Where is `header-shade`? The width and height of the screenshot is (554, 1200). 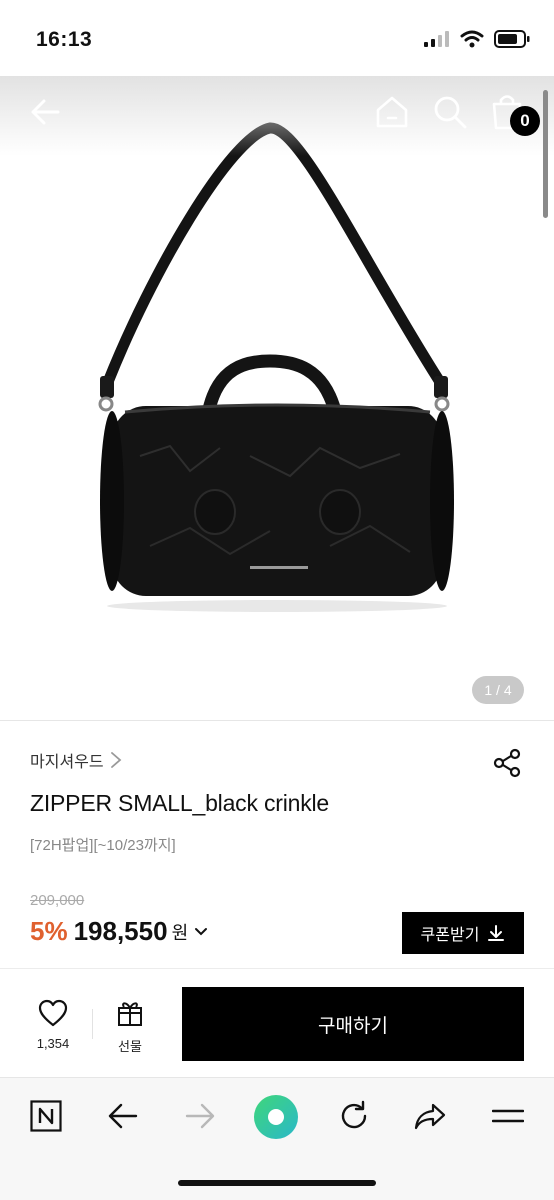
header-shade is located at coordinates (277, 116).